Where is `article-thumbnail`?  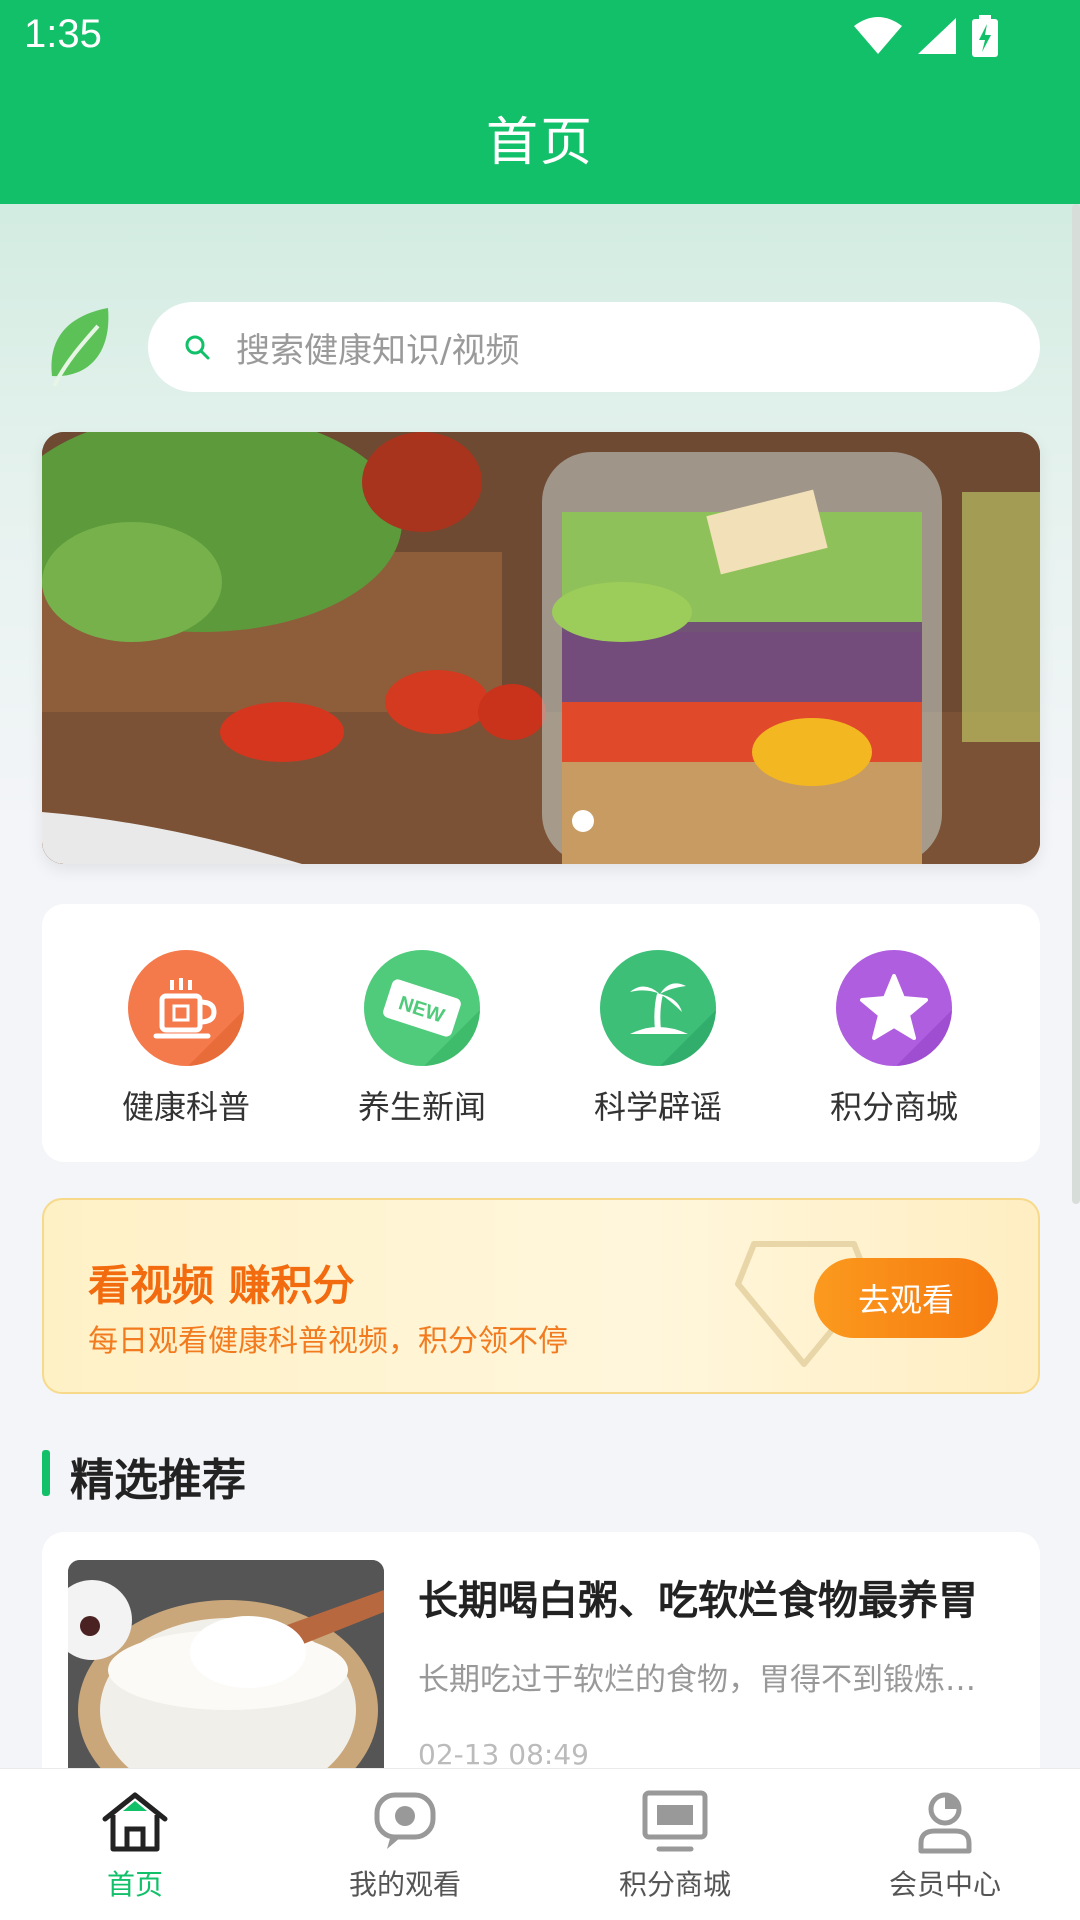 article-thumbnail is located at coordinates (226, 1680).